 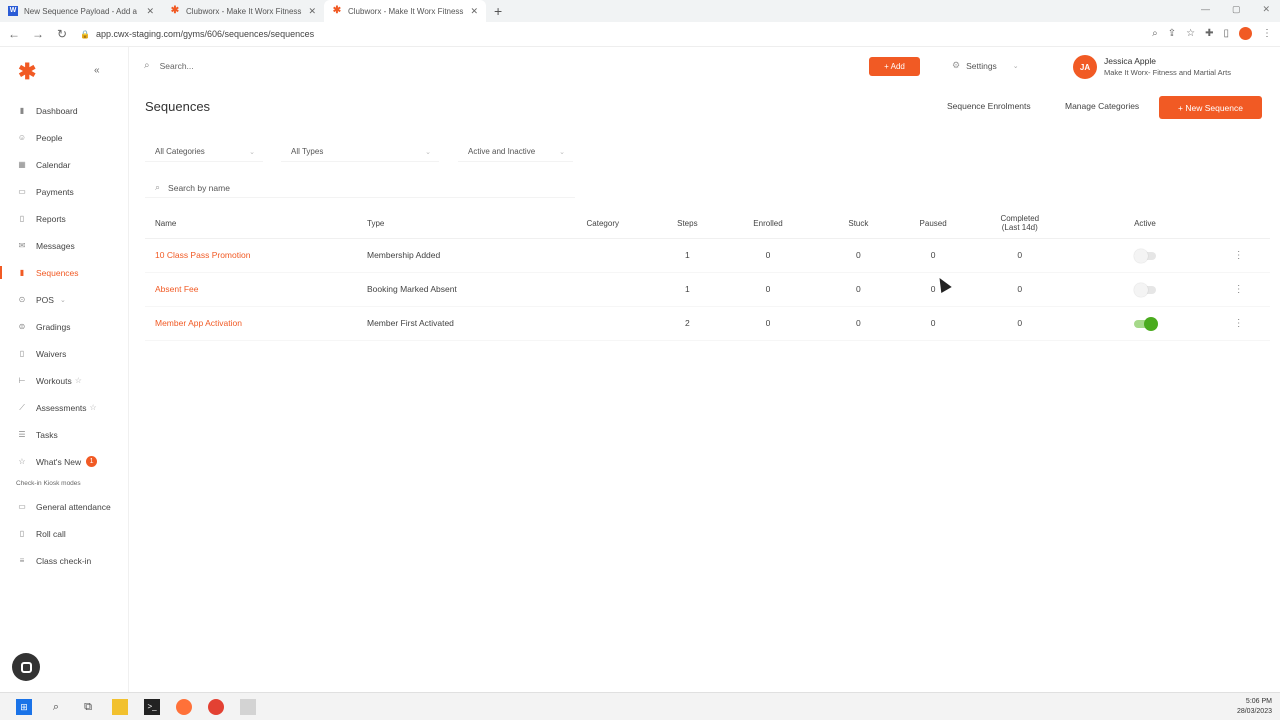 I want to click on reload-icon: ↻, so click(x=62, y=34).